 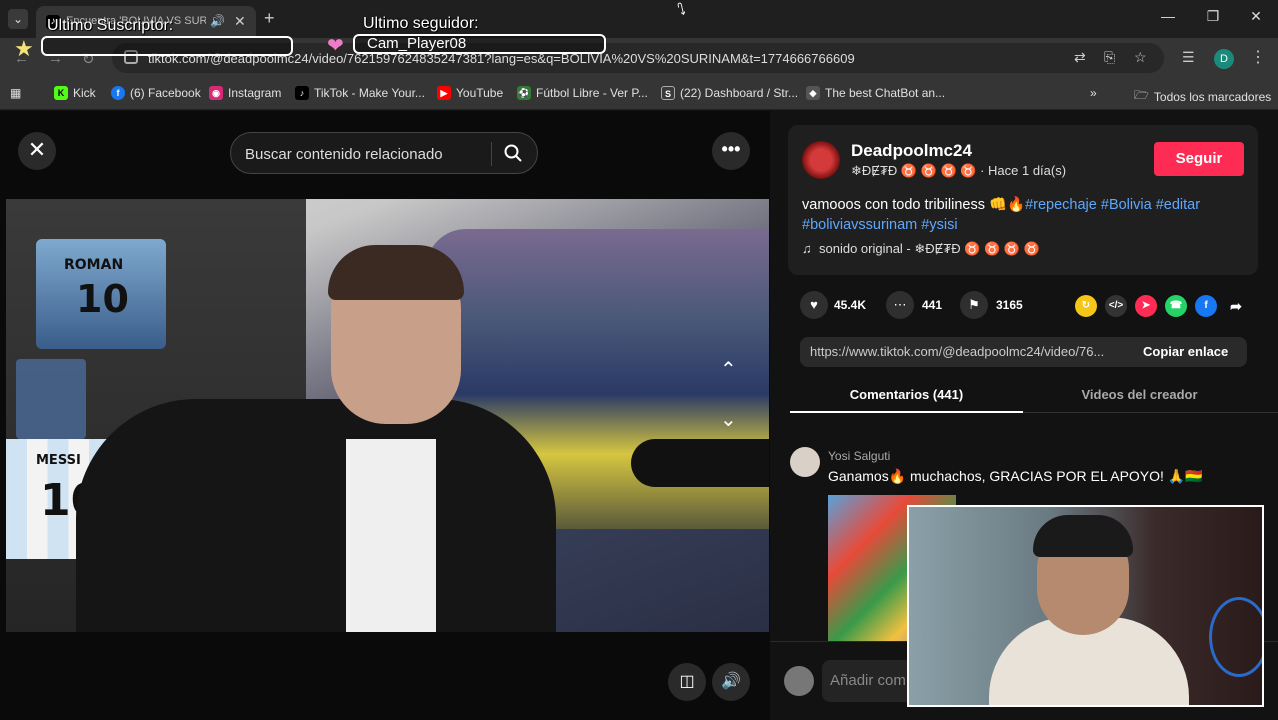 What do you see at coordinates (1080, 57) in the screenshot?
I see `translate-icon: ⇄` at bounding box center [1080, 57].